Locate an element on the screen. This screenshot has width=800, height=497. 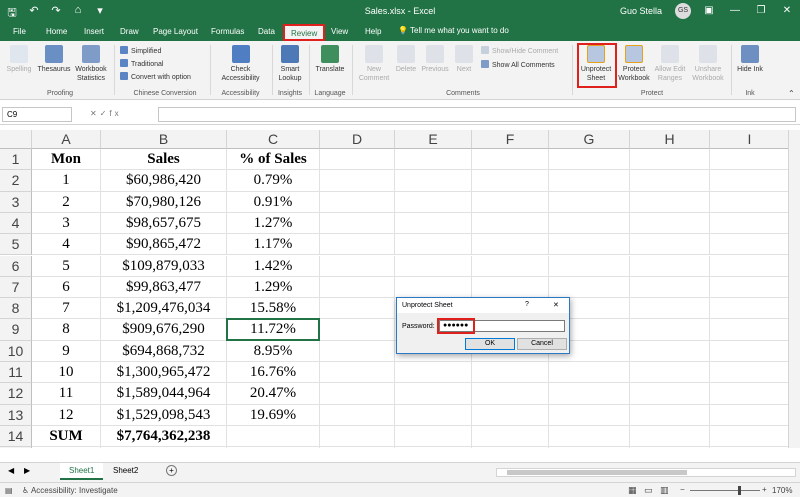
cell-e11 is located at coordinates (433, 373).